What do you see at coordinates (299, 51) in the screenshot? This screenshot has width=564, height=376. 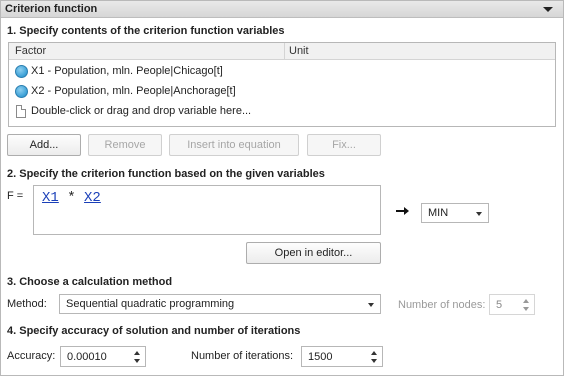 I see `column-header-unit: Unit` at bounding box center [299, 51].